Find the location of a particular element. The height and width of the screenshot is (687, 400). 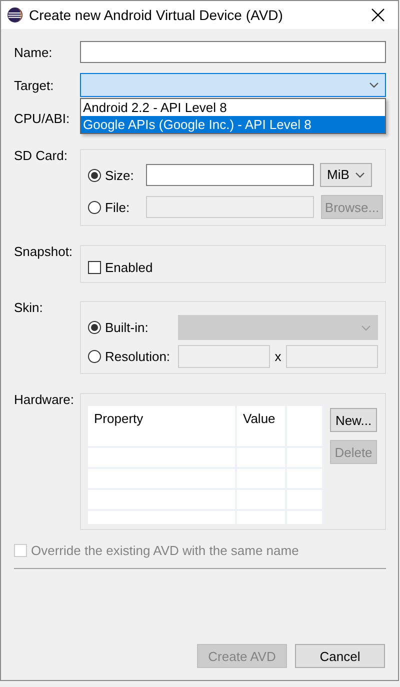

cancel-button: Cancel is located at coordinates (340, 656).